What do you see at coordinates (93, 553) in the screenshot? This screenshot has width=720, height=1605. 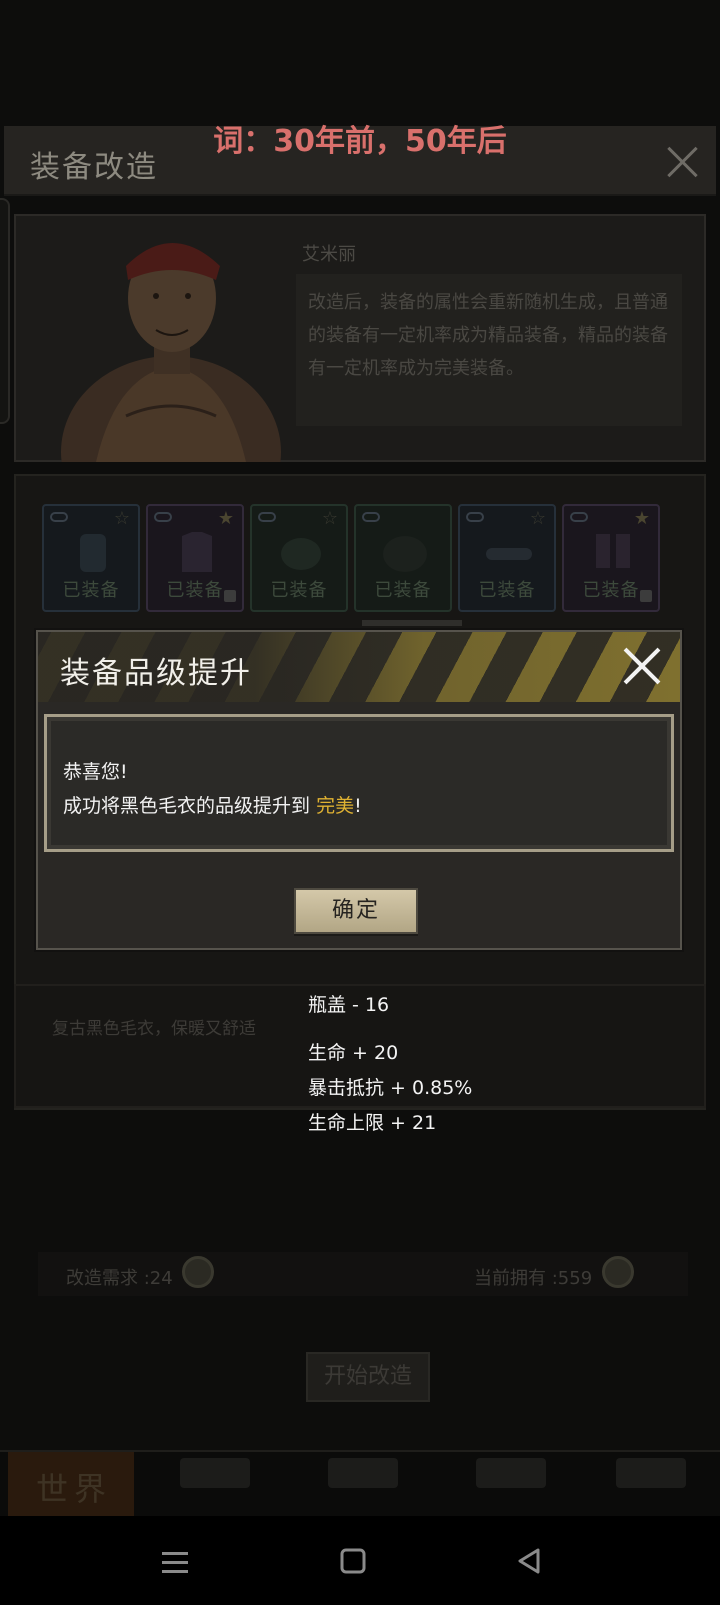 I see `glove-icon` at bounding box center [93, 553].